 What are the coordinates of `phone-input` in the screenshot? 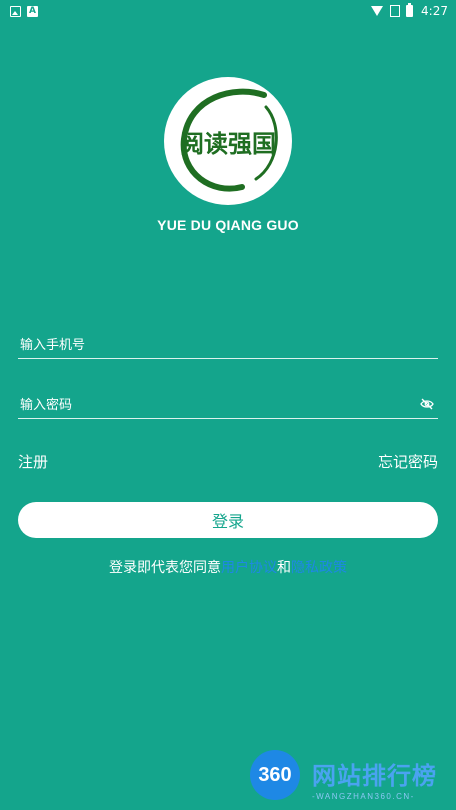 It's located at (228, 345).